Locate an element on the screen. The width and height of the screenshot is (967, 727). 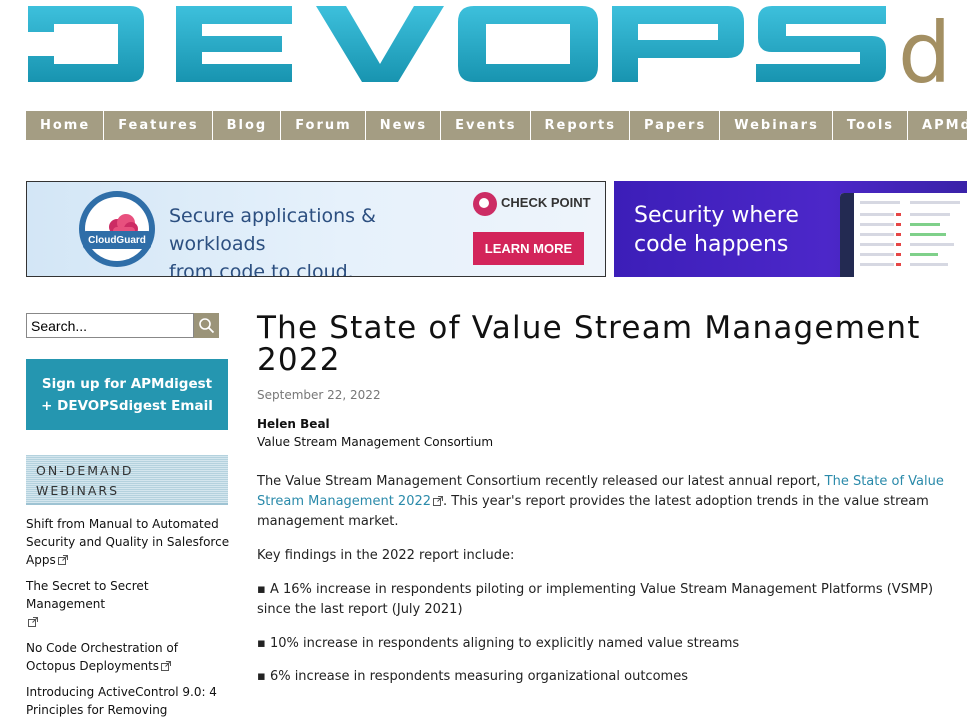
nav-item-reports: Reports is located at coordinates (580, 125).